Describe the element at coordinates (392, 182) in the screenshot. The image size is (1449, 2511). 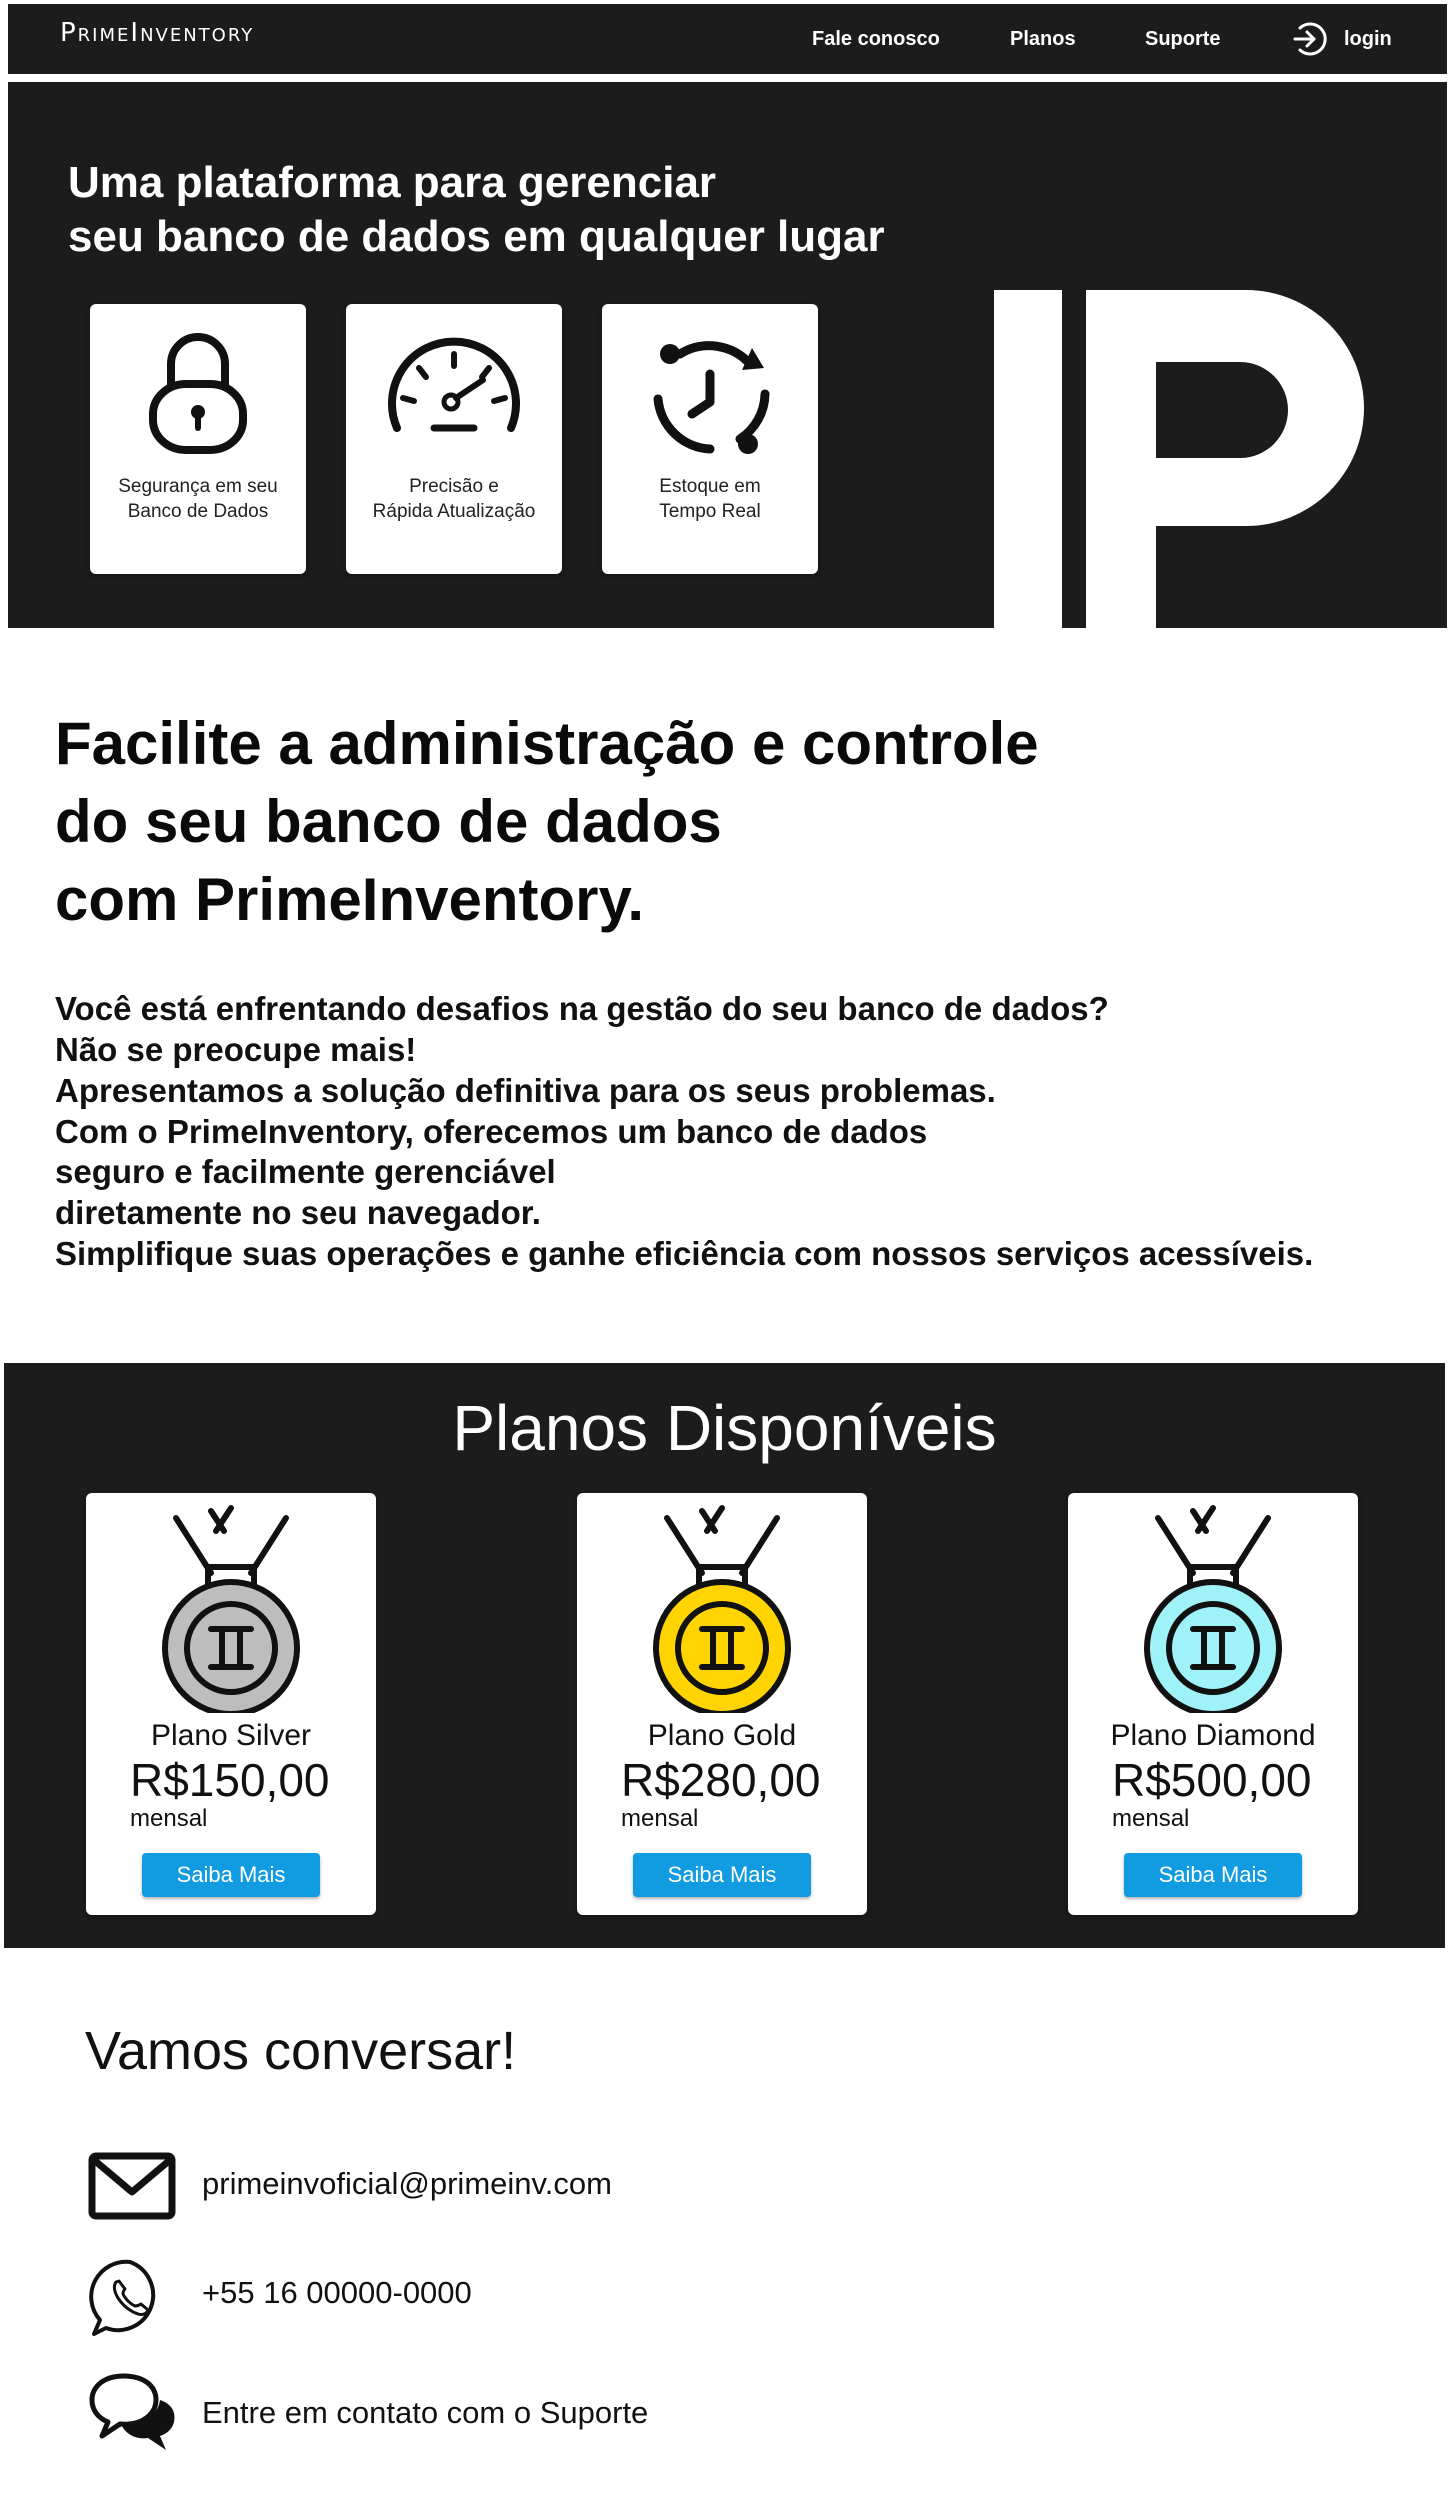
I see `hero-title-line-1: Uma plataforma para gerenciar` at that location.